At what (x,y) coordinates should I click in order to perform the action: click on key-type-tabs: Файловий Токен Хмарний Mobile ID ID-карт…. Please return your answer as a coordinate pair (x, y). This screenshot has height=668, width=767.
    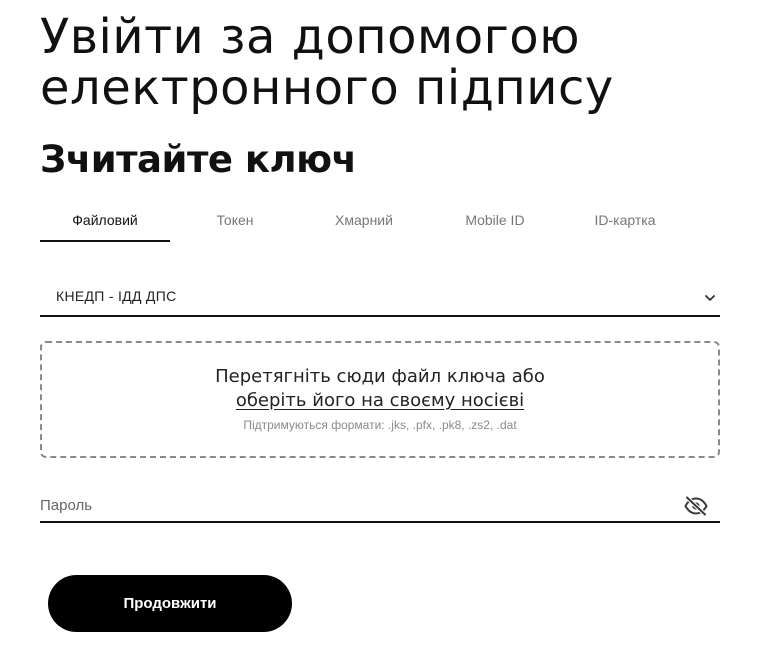
    Looking at the image, I should click on (380, 224).